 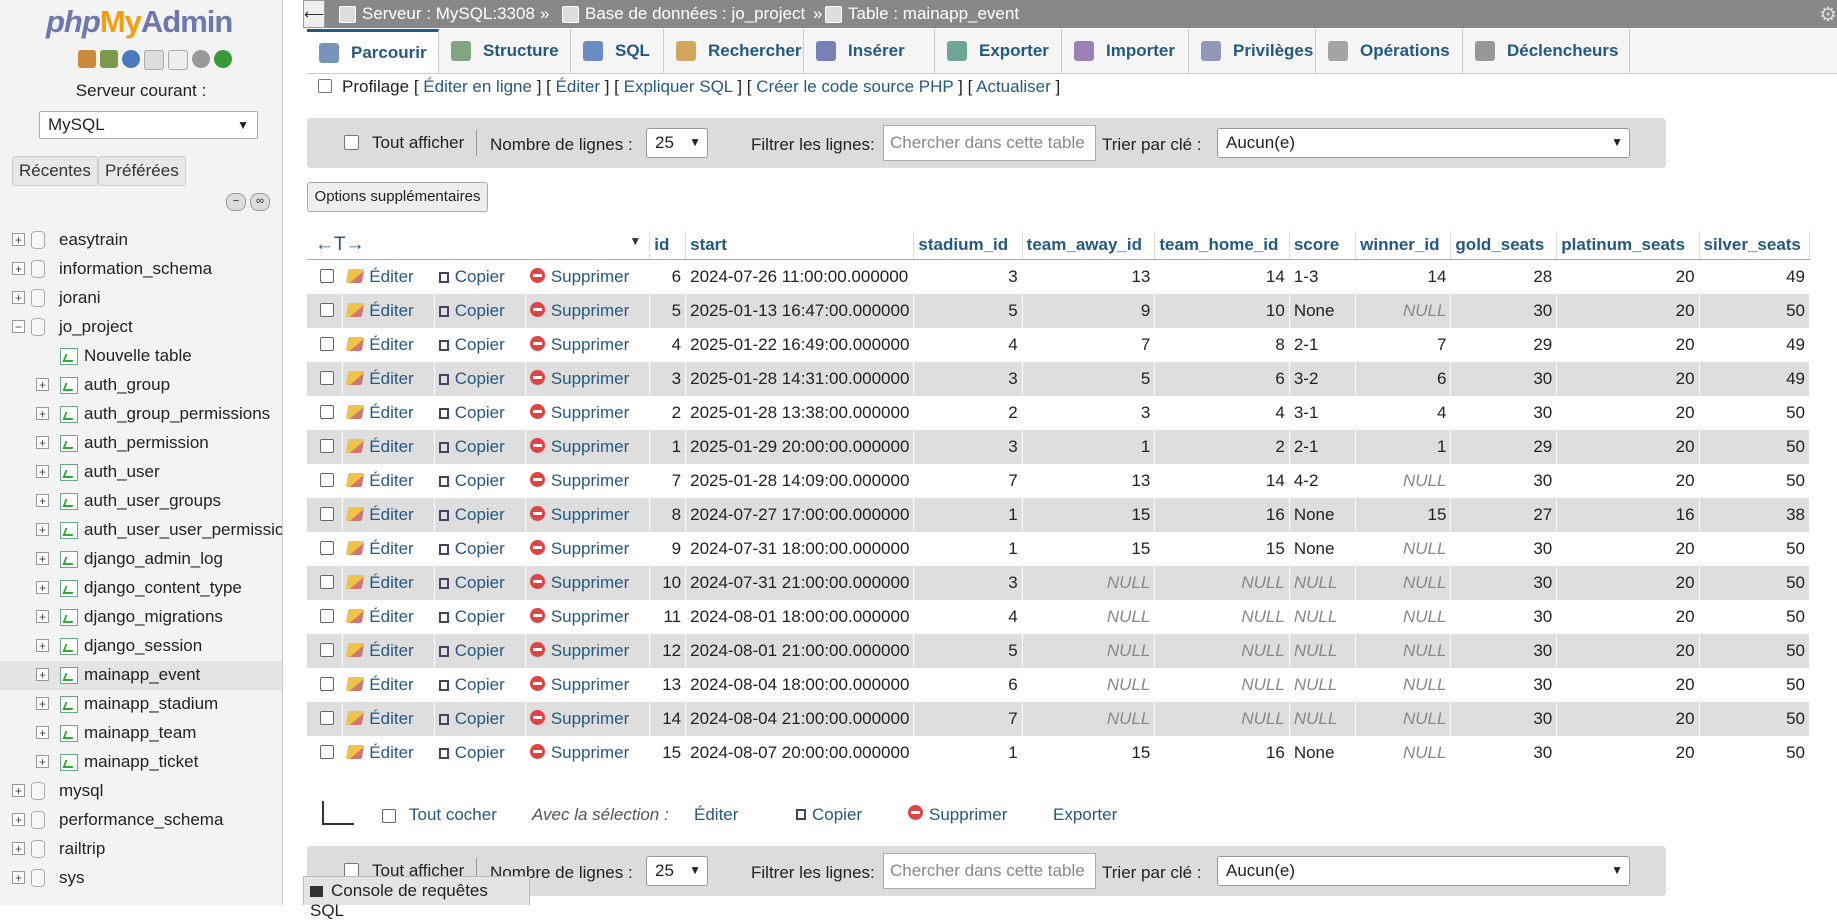 What do you see at coordinates (1504, 245) in the screenshot?
I see `column-header-gold-seats: gold_seats` at bounding box center [1504, 245].